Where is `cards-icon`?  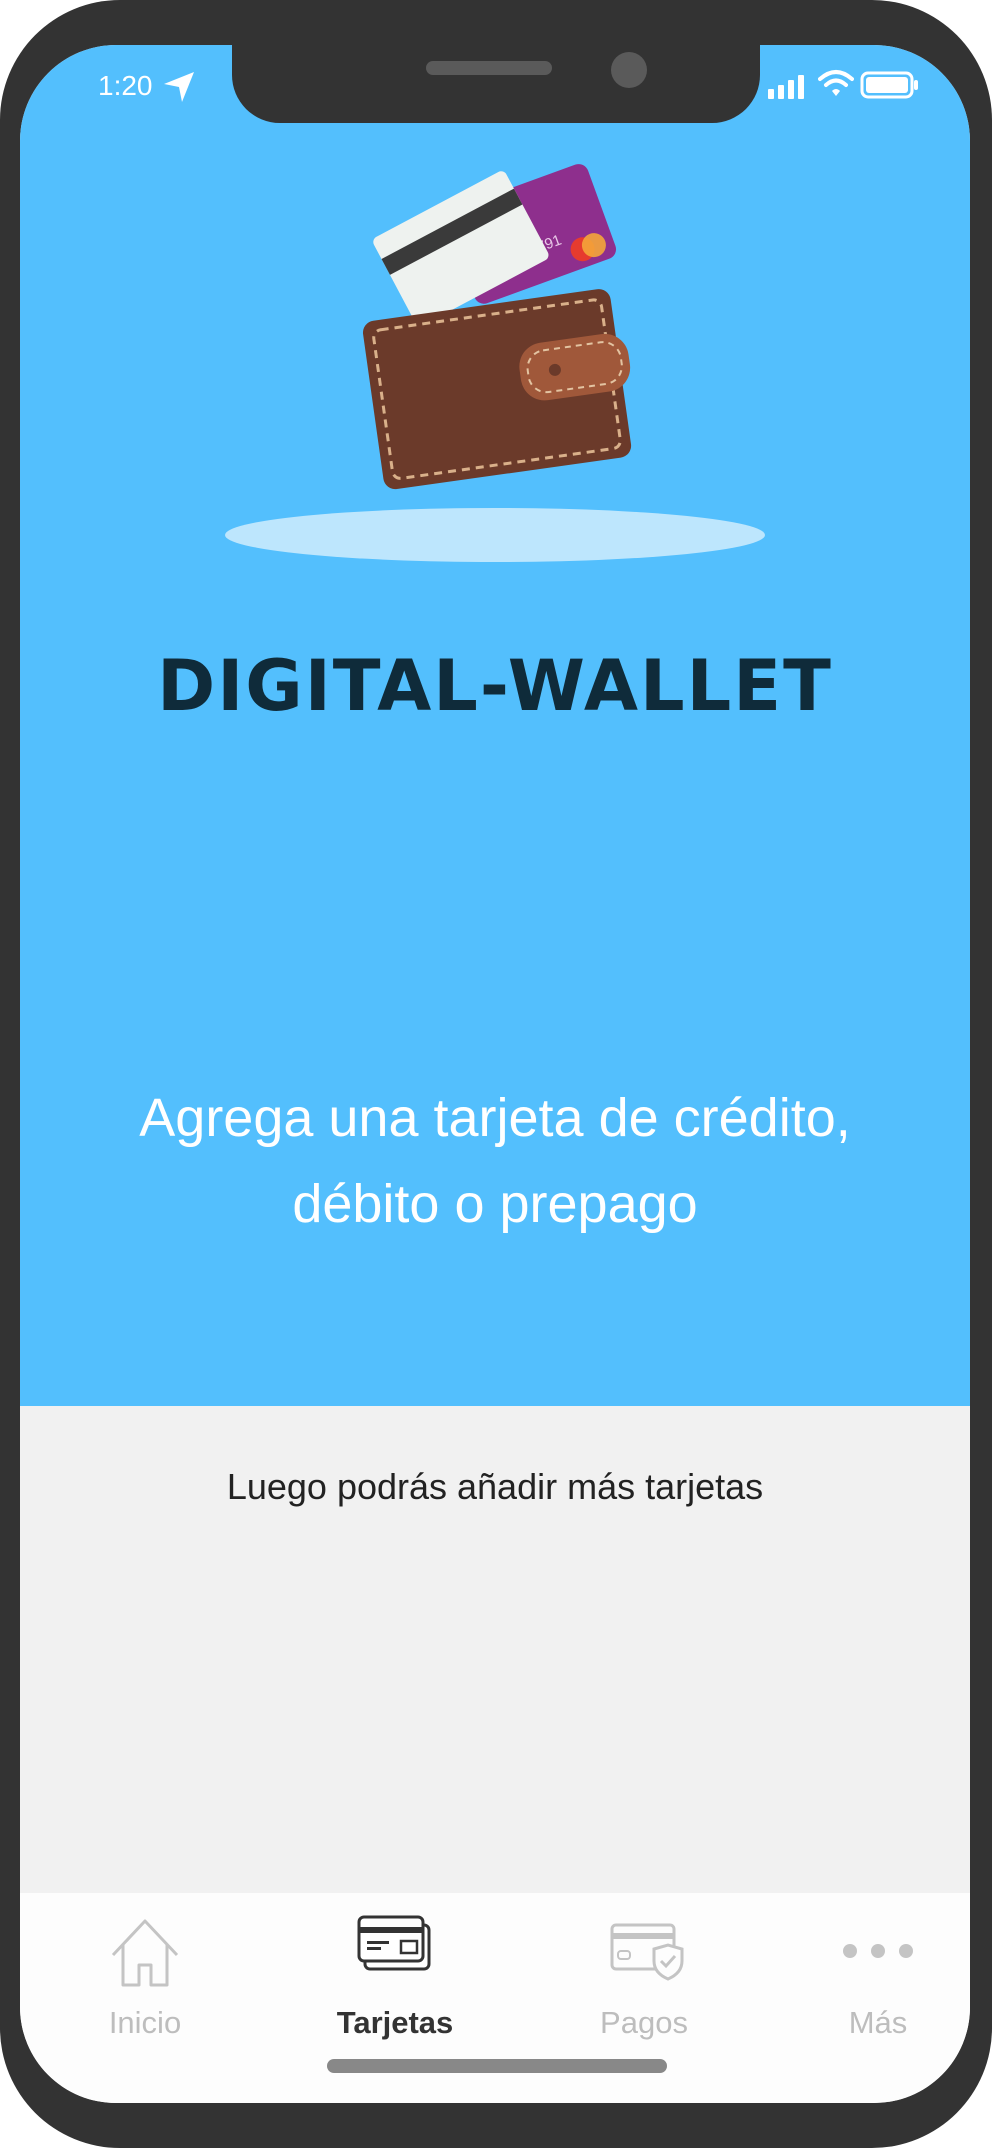
cards-icon is located at coordinates (394, 1943).